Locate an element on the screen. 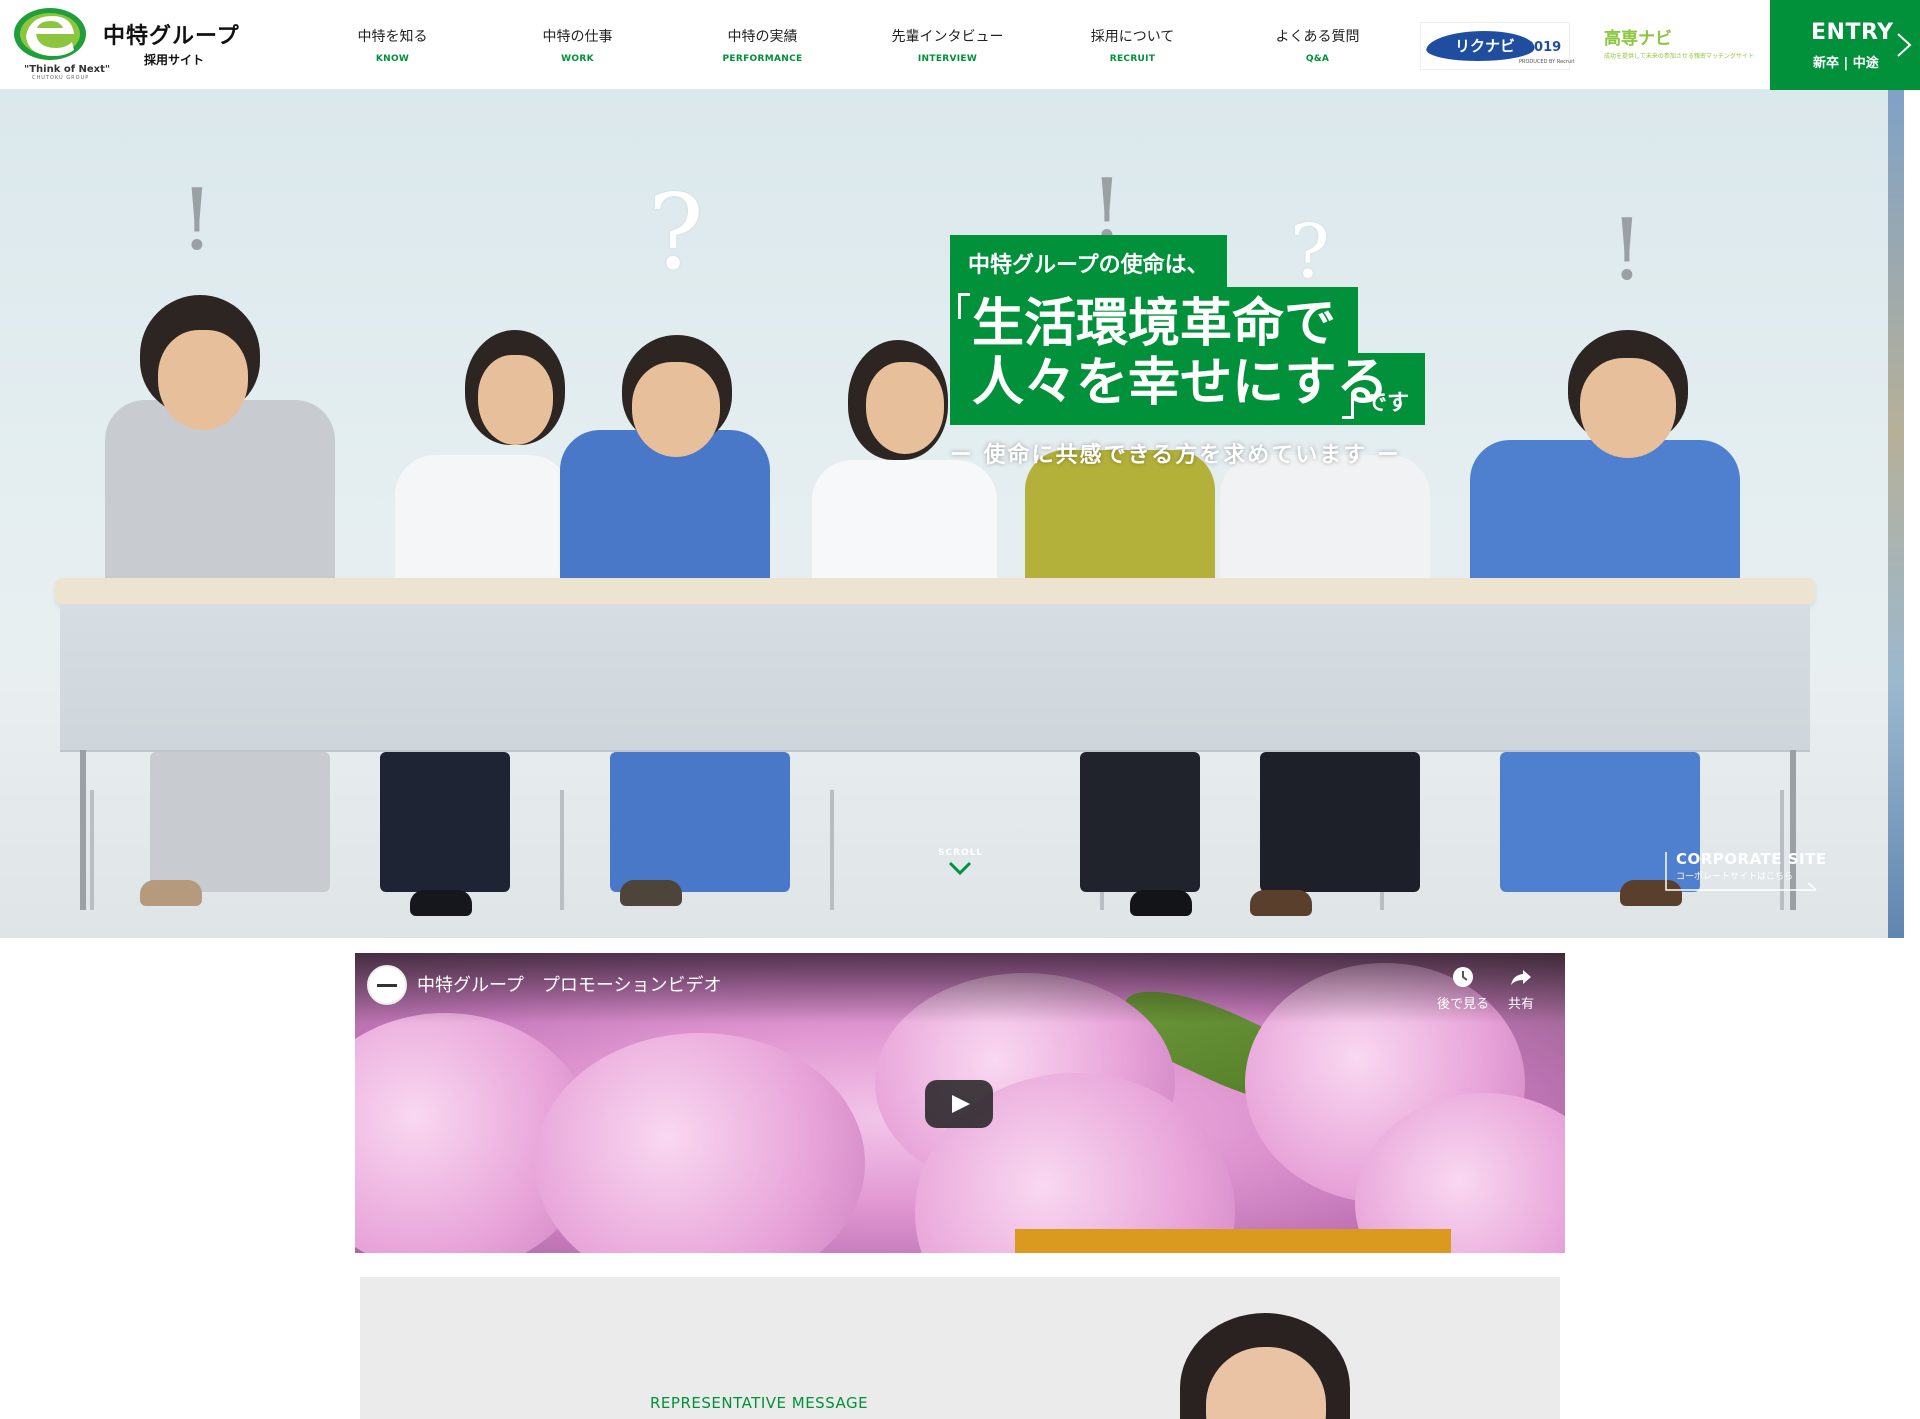 The image size is (1920, 1419). chevron-right-icon is located at coordinates (1904, 45).